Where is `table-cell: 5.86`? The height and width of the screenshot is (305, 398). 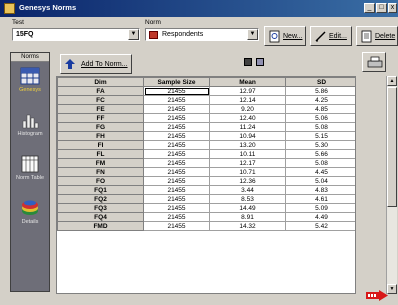 table-cell: 5.86 is located at coordinates (320, 91).